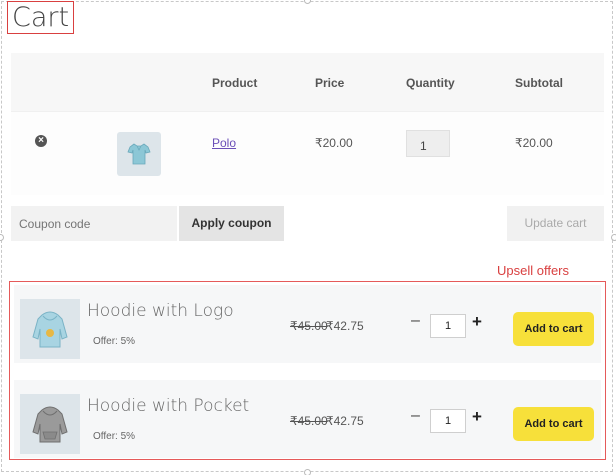 This screenshot has height=475, width=616. Describe the element at coordinates (428, 143) in the screenshot. I see `quantity-input: 1` at that location.